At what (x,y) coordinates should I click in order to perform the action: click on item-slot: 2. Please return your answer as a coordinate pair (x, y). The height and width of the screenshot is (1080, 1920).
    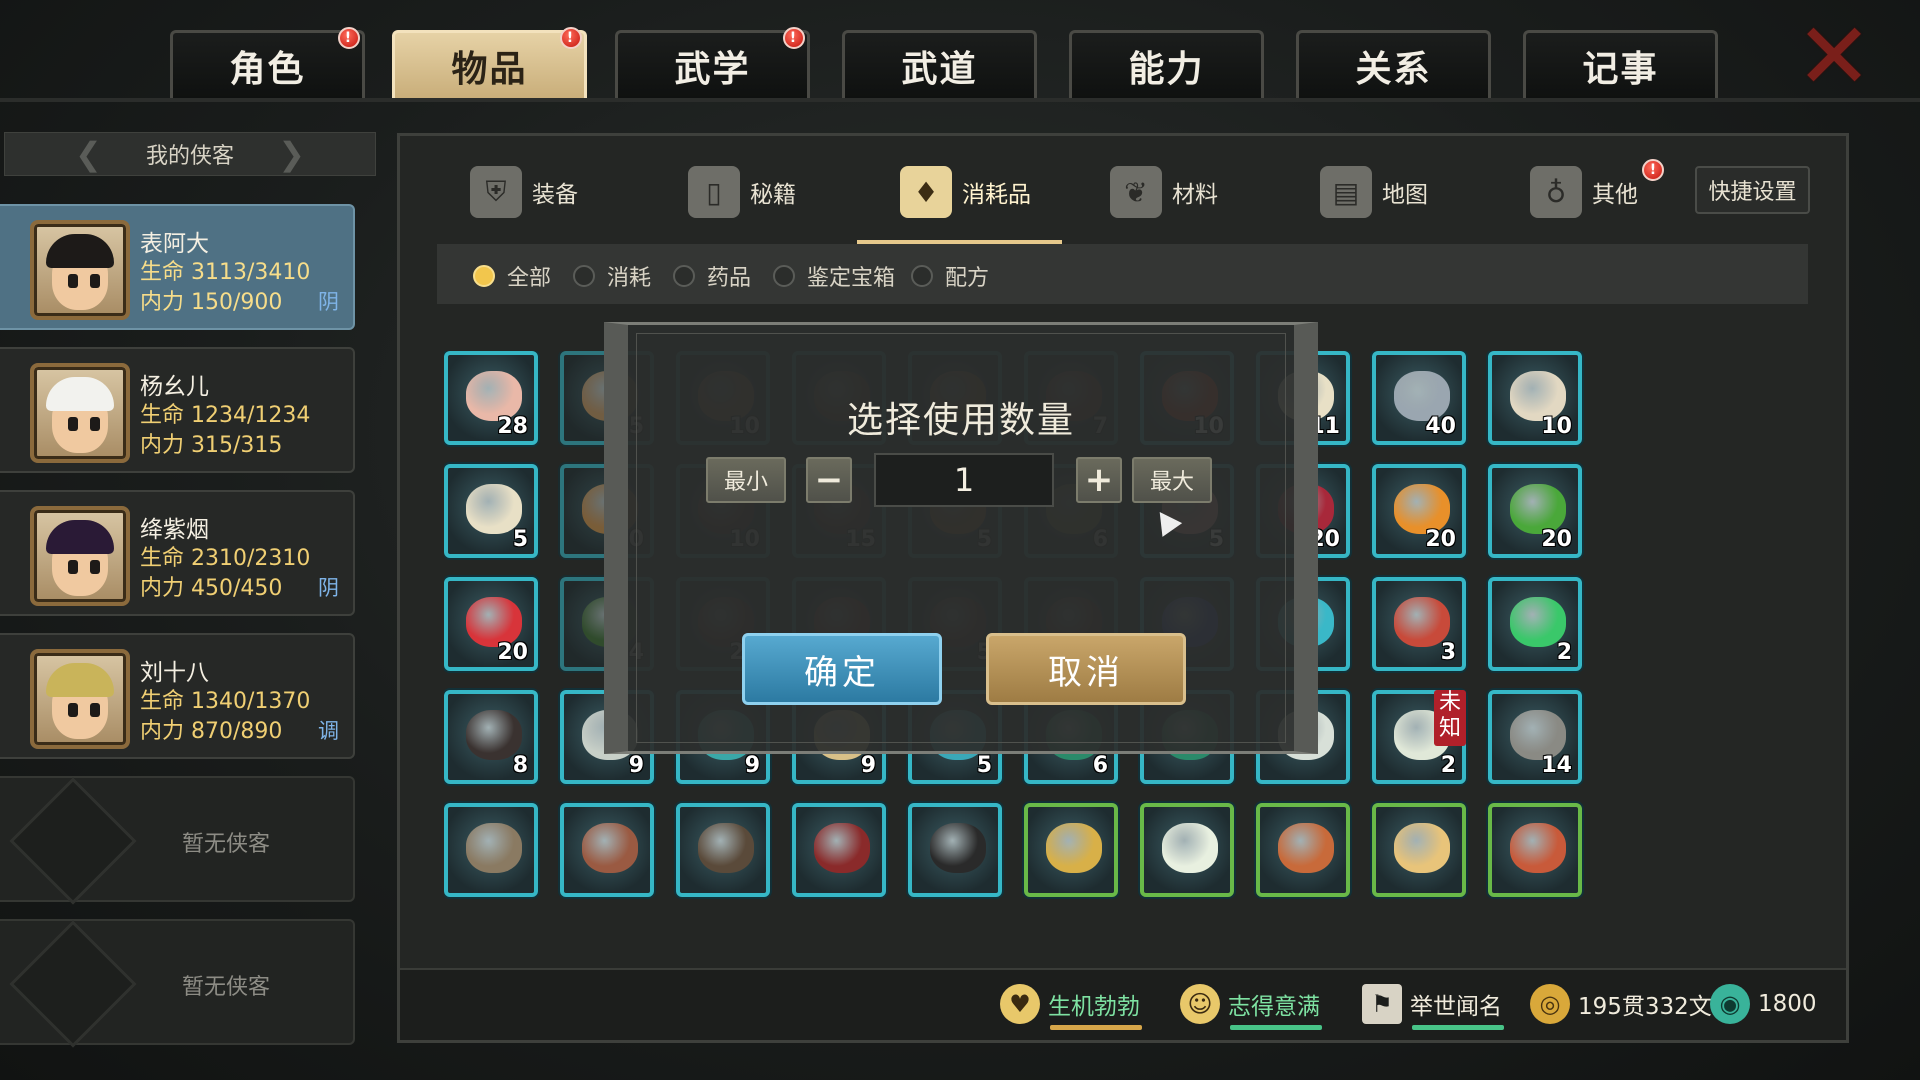
    Looking at the image, I should click on (1535, 624).